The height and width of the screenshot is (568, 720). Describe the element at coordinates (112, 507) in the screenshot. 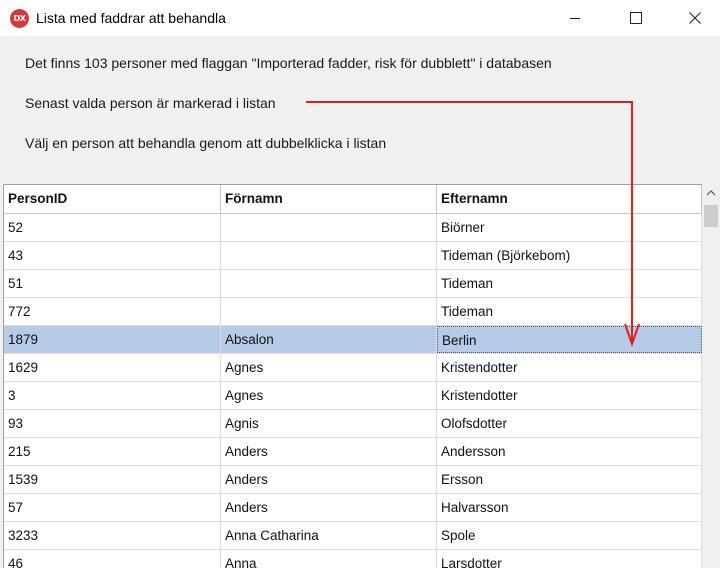

I see `cell-personid: 57` at that location.